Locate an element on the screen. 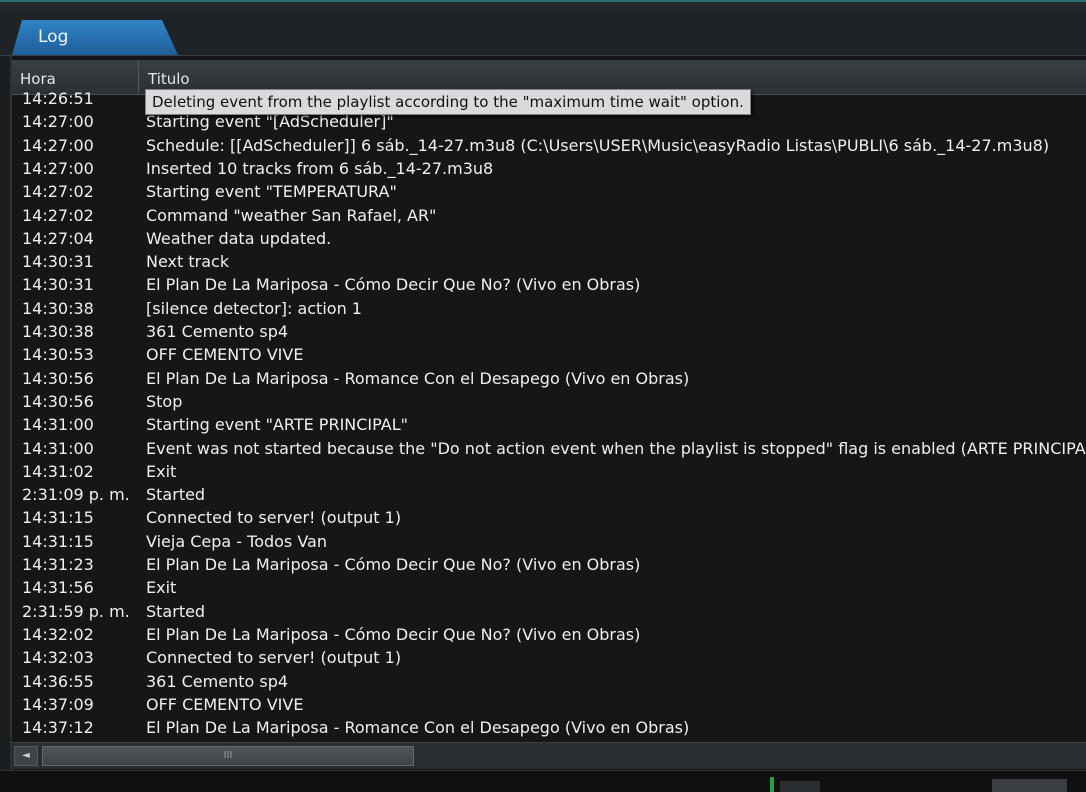 This screenshot has height=792, width=1086. log-row: 14:36:55 361 Cemento sp4 is located at coordinates (549, 681).